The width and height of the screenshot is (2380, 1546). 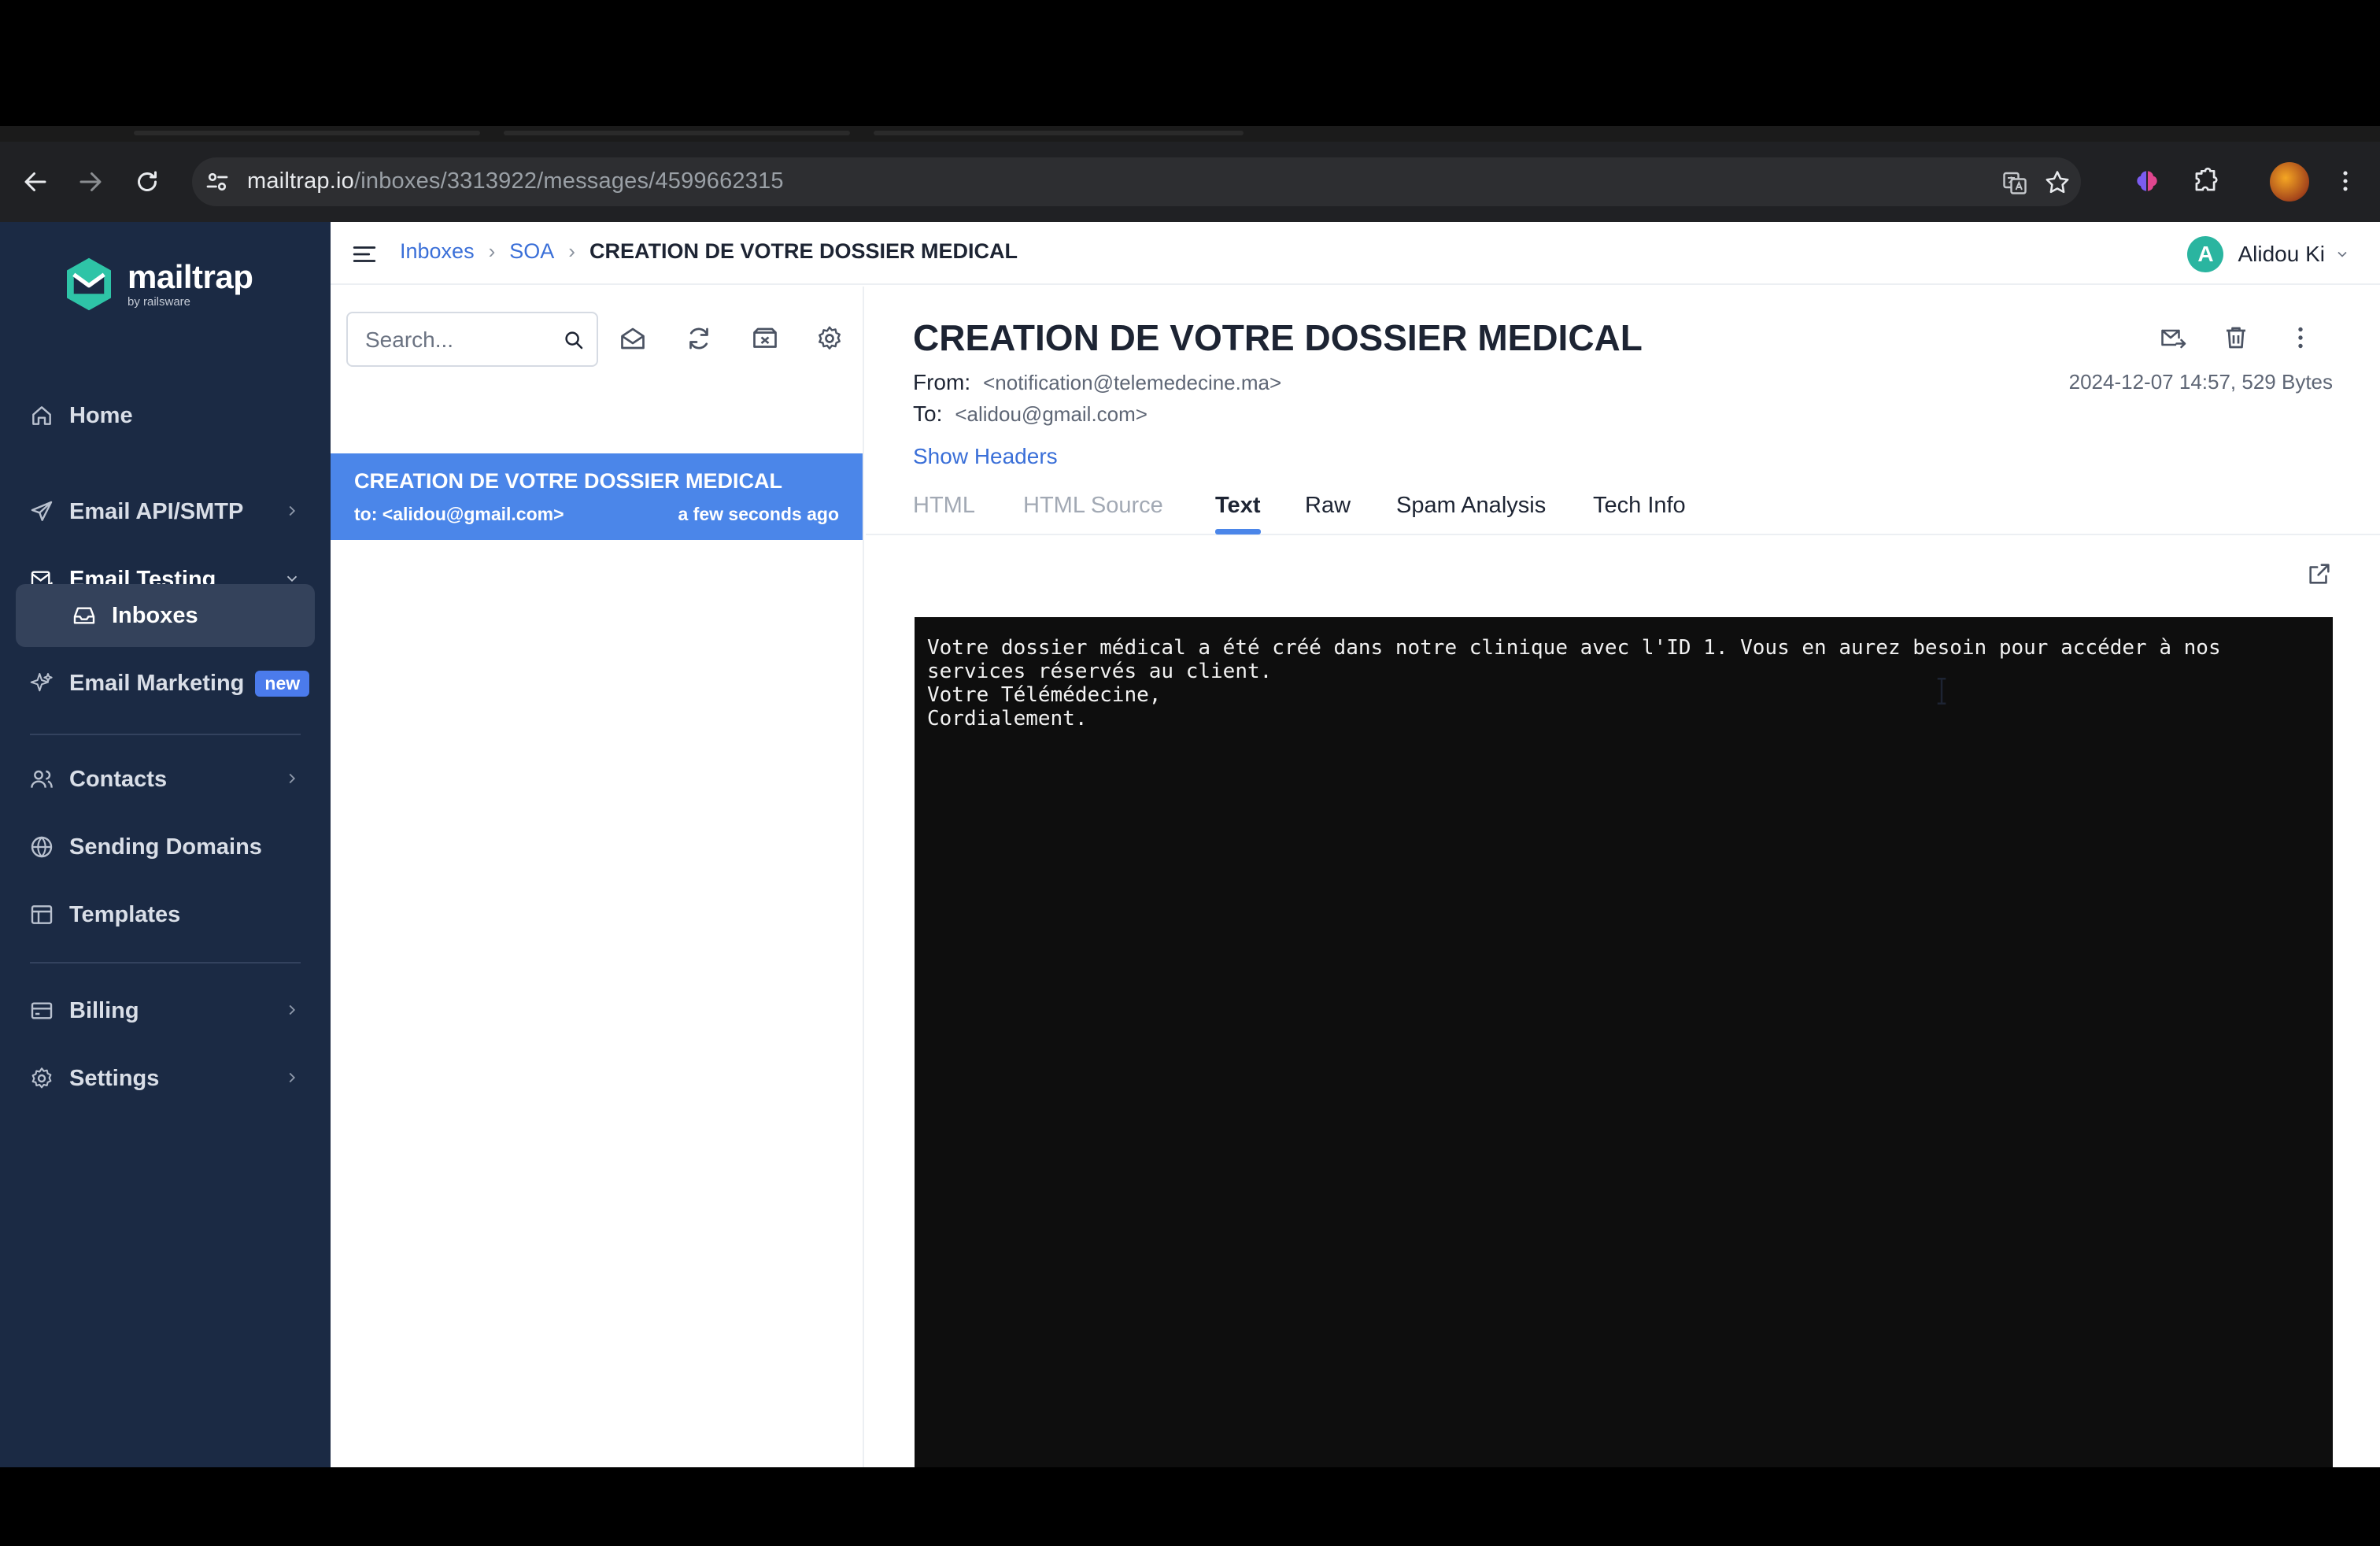 I want to click on nav-email-api-label: Email API/SMTP, so click(x=156, y=511).